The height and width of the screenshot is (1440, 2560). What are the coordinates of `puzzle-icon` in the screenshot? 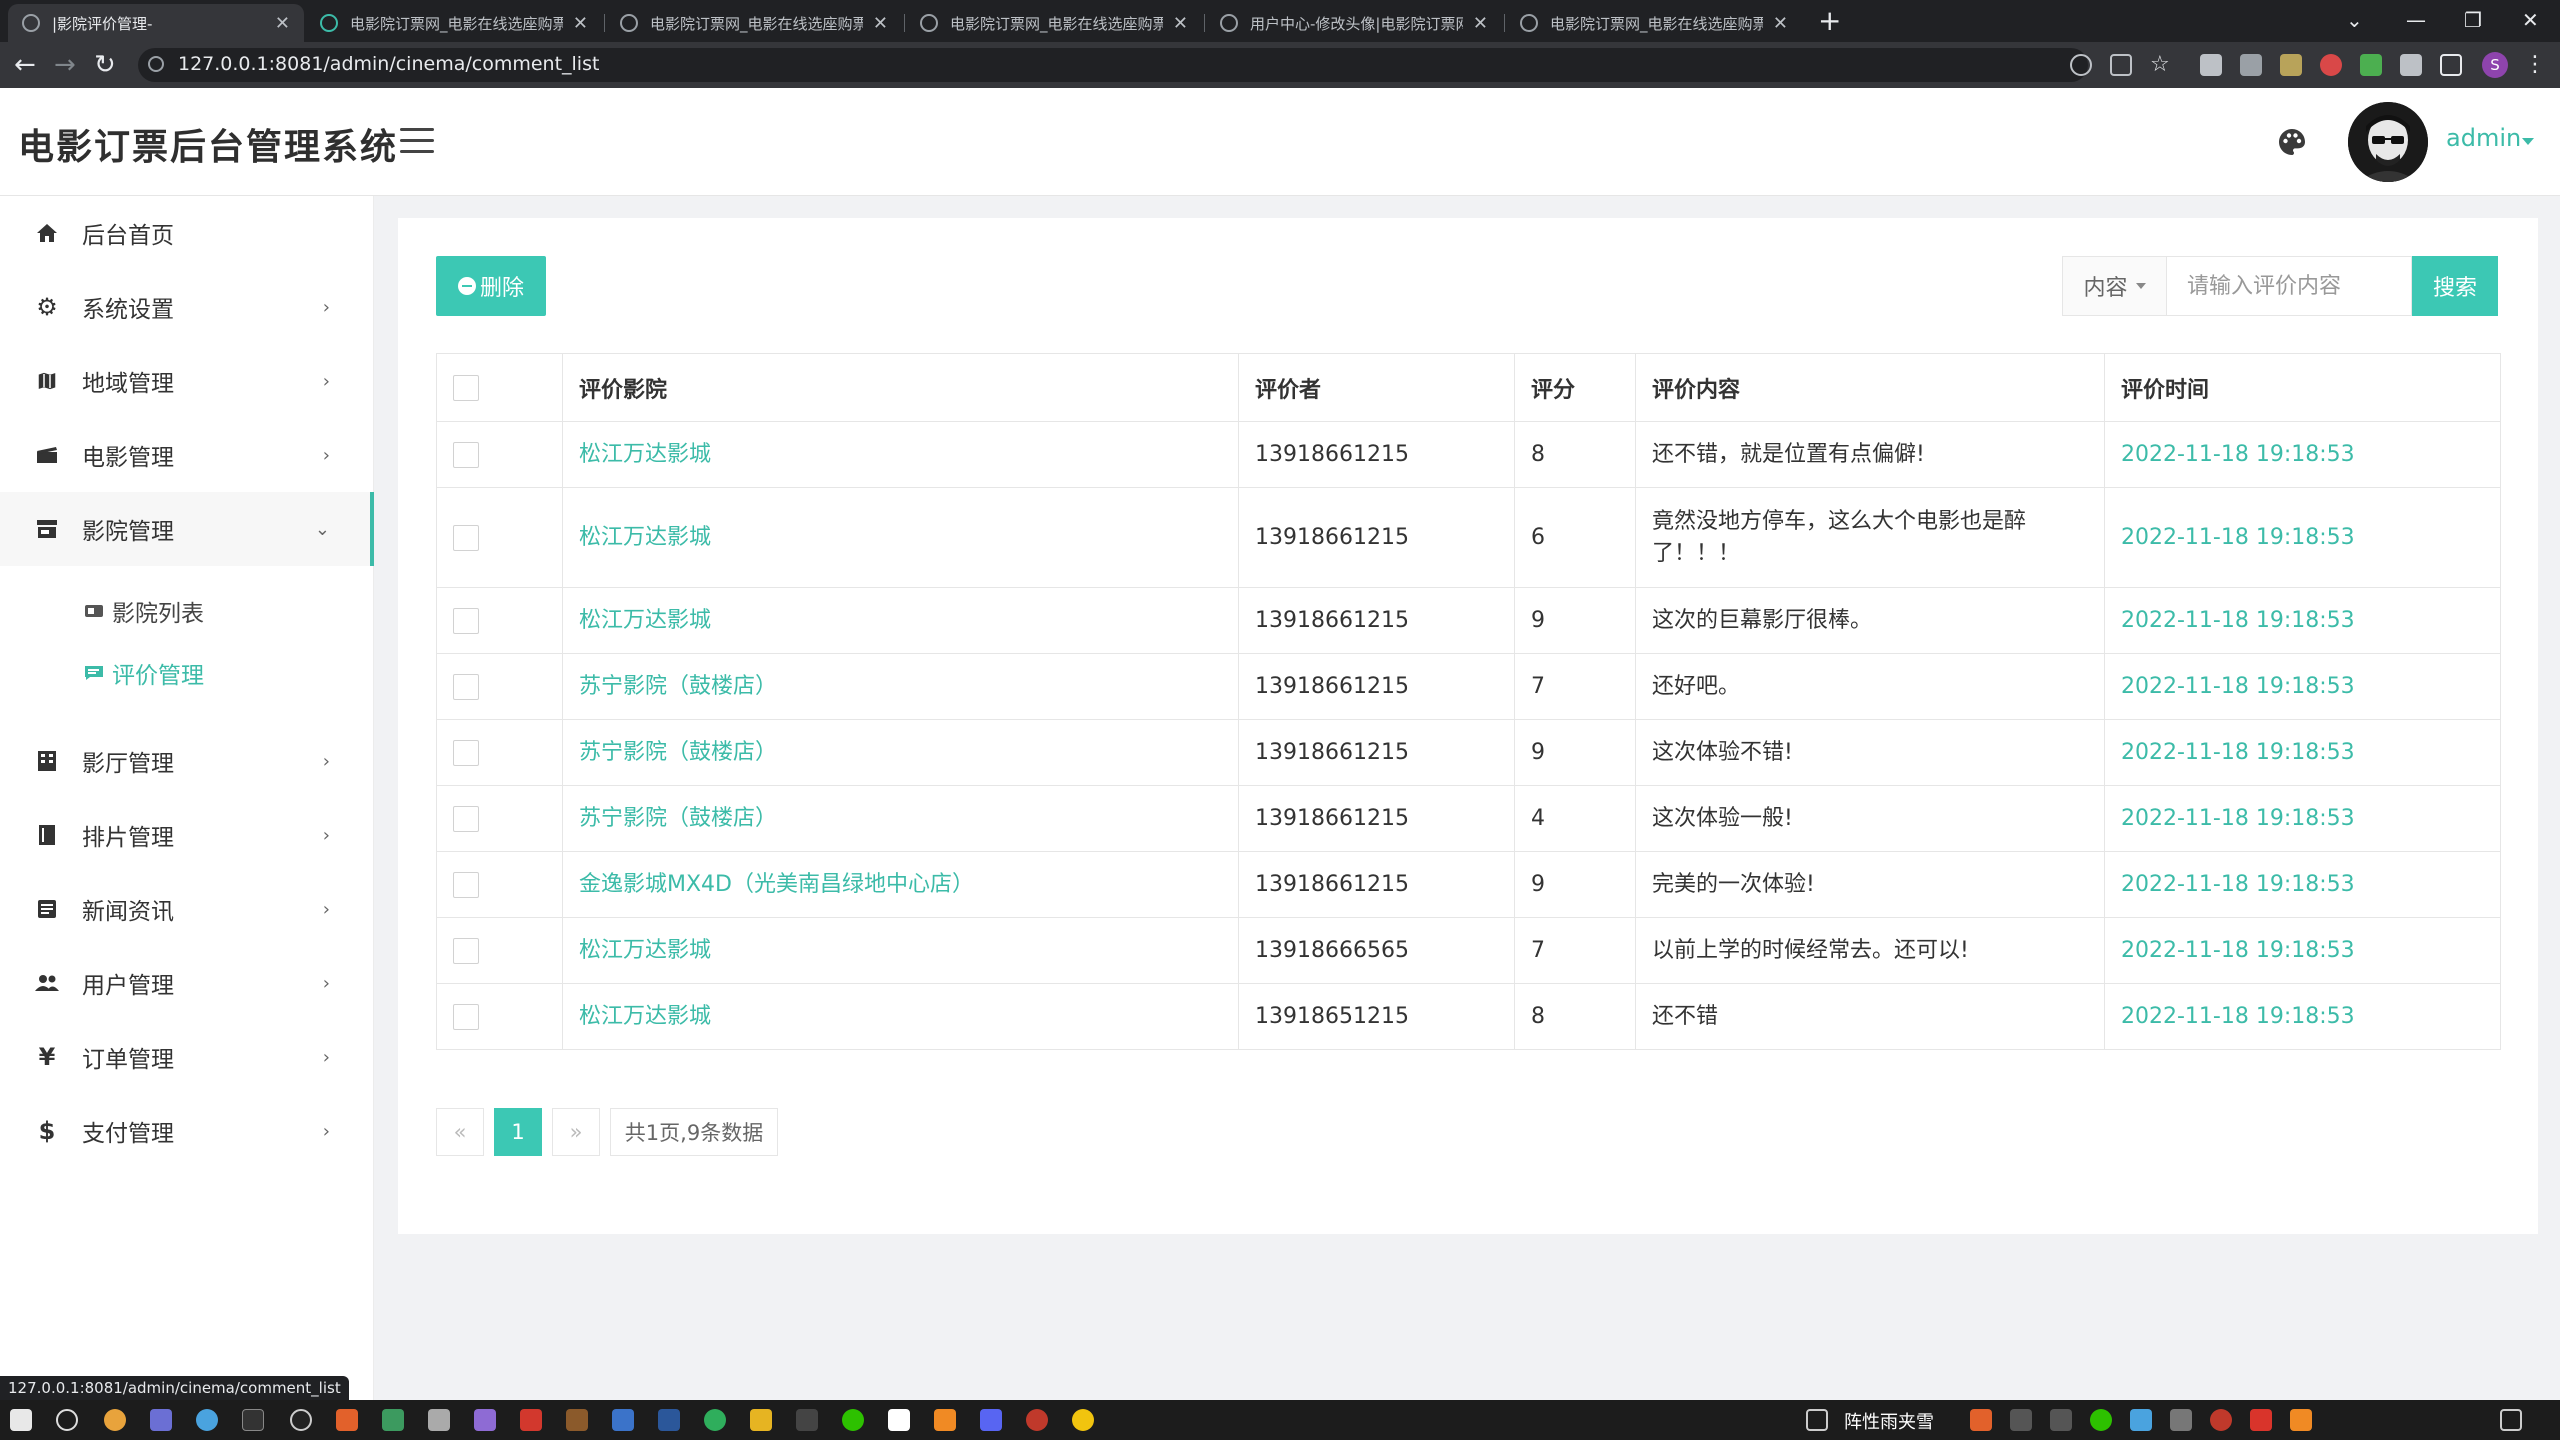 It's located at (2411, 65).